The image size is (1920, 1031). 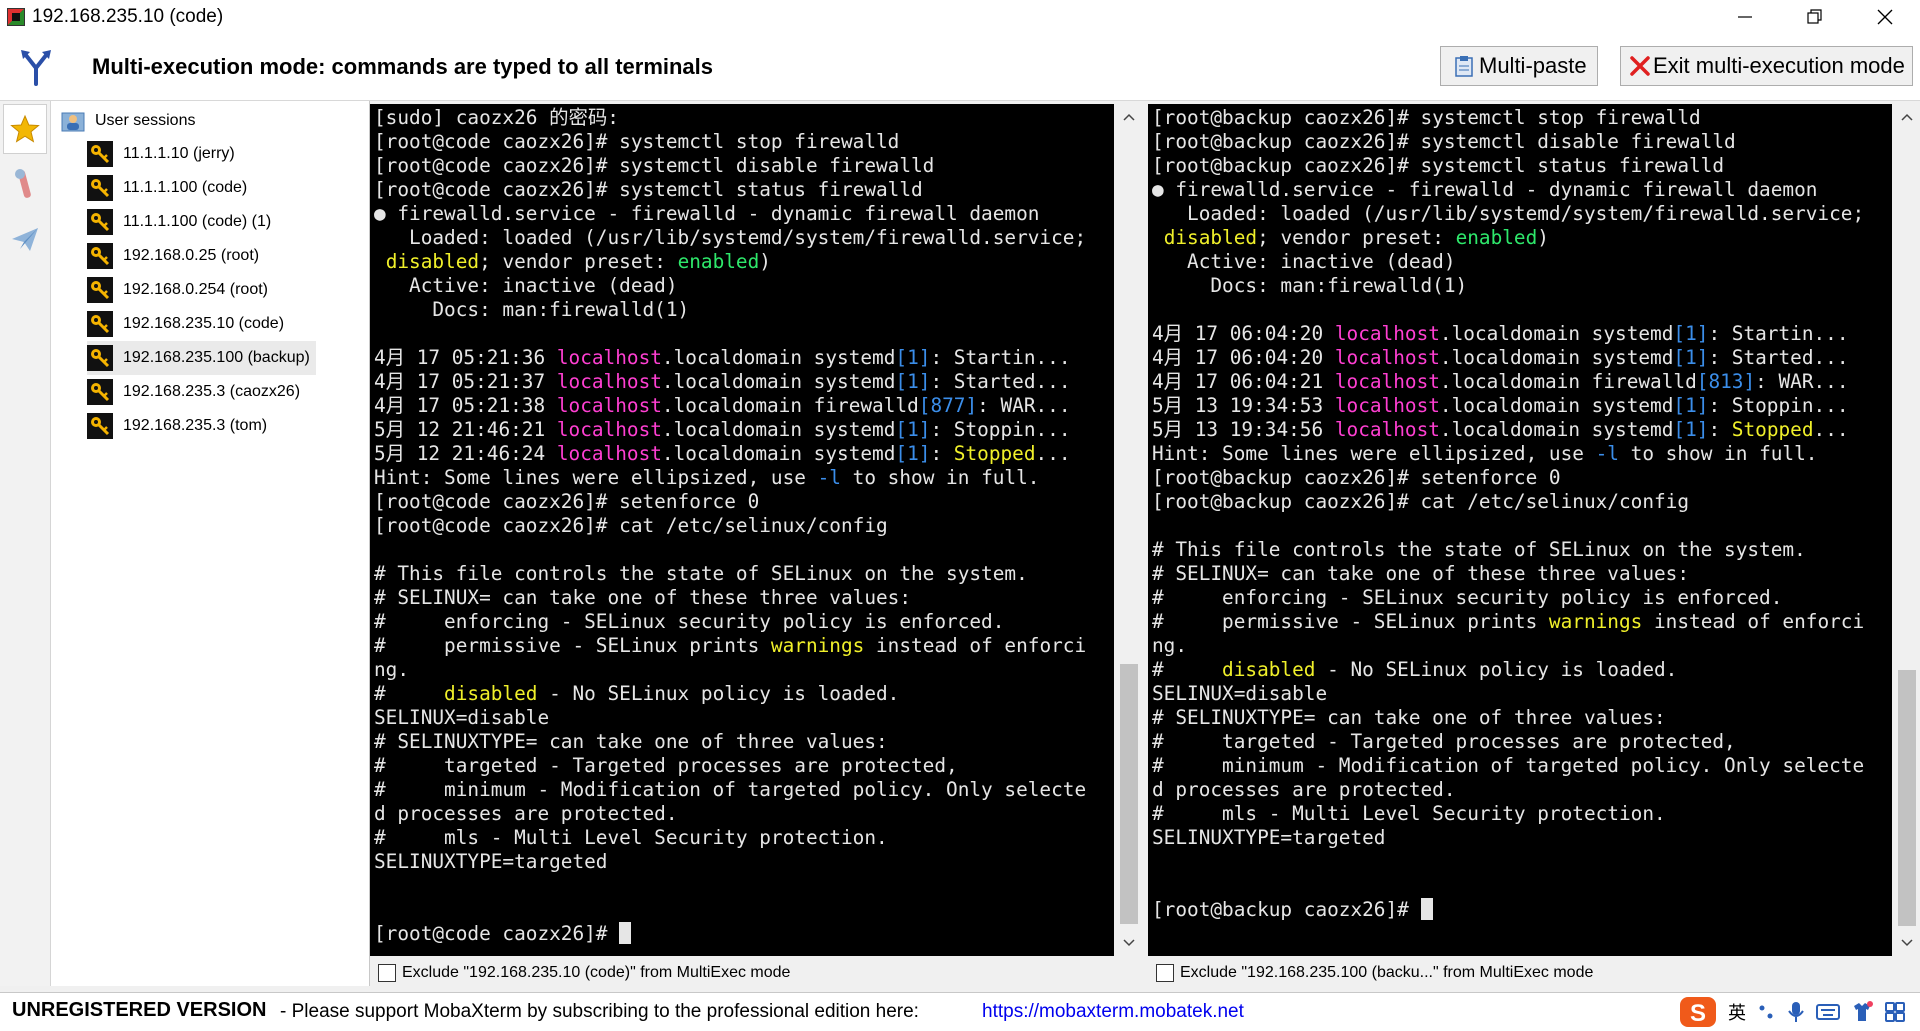 What do you see at coordinates (191, 255) in the screenshot?
I see `session-label: 192.168.0.25 (root)` at bounding box center [191, 255].